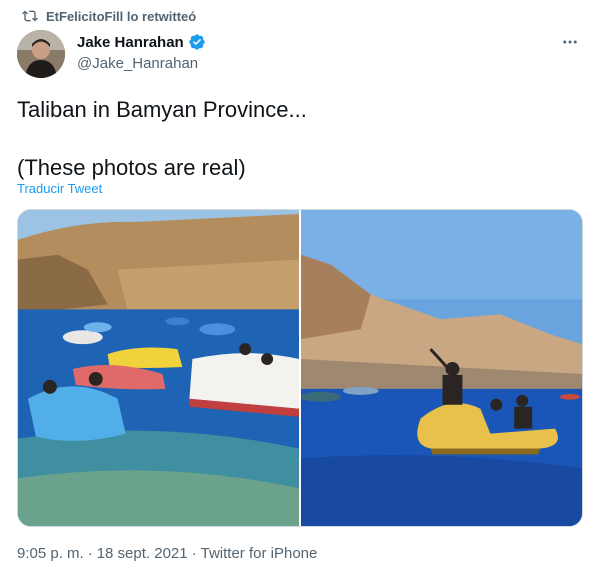 This screenshot has width=598, height=574. I want to click on translate-tweet-link: Traducir Tweet, so click(59, 188).